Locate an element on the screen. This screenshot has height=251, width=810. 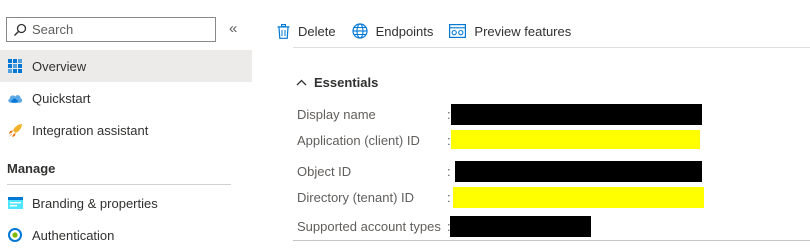
search-box is located at coordinates (111, 29).